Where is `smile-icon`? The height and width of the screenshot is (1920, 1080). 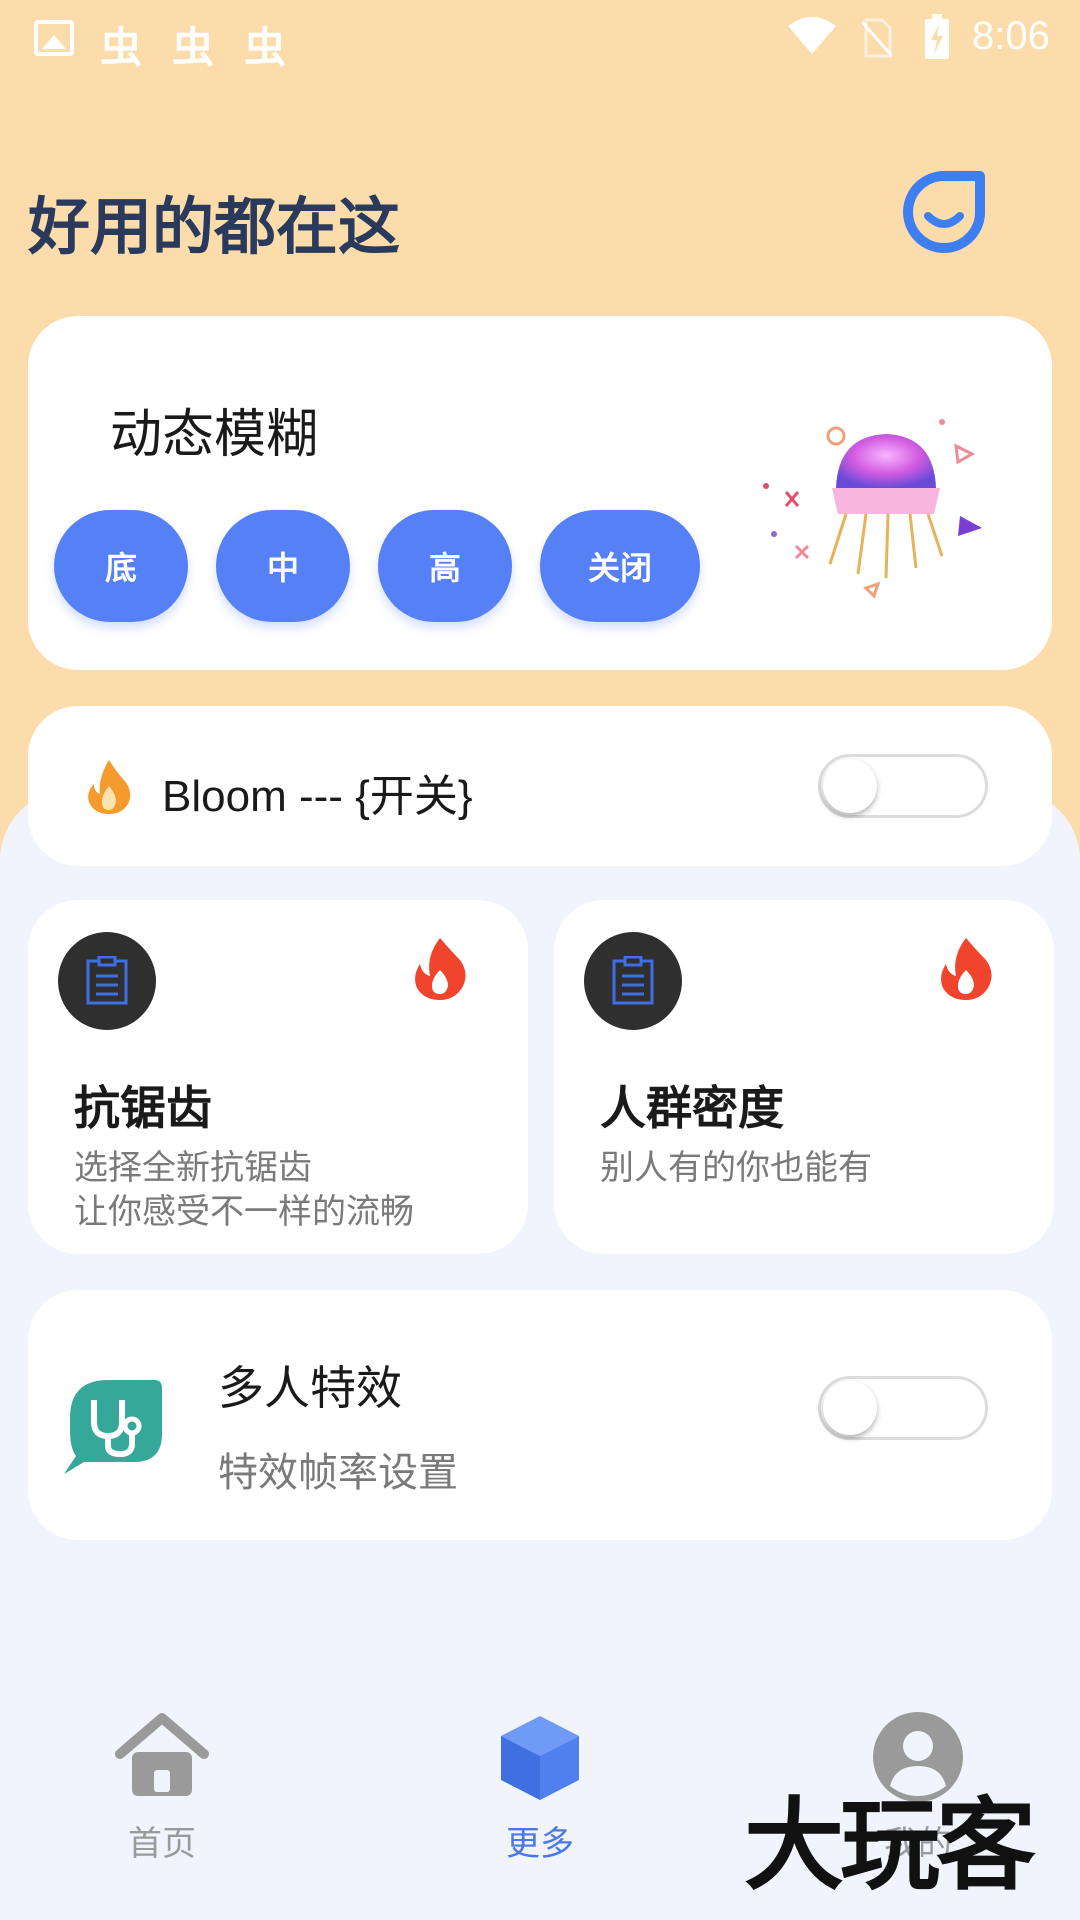
smile-icon is located at coordinates (944, 212).